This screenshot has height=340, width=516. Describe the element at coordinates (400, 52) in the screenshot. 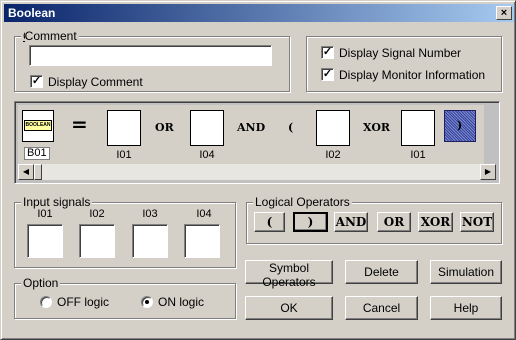

I see `display-signal-number-label: Display Signal Number` at that location.